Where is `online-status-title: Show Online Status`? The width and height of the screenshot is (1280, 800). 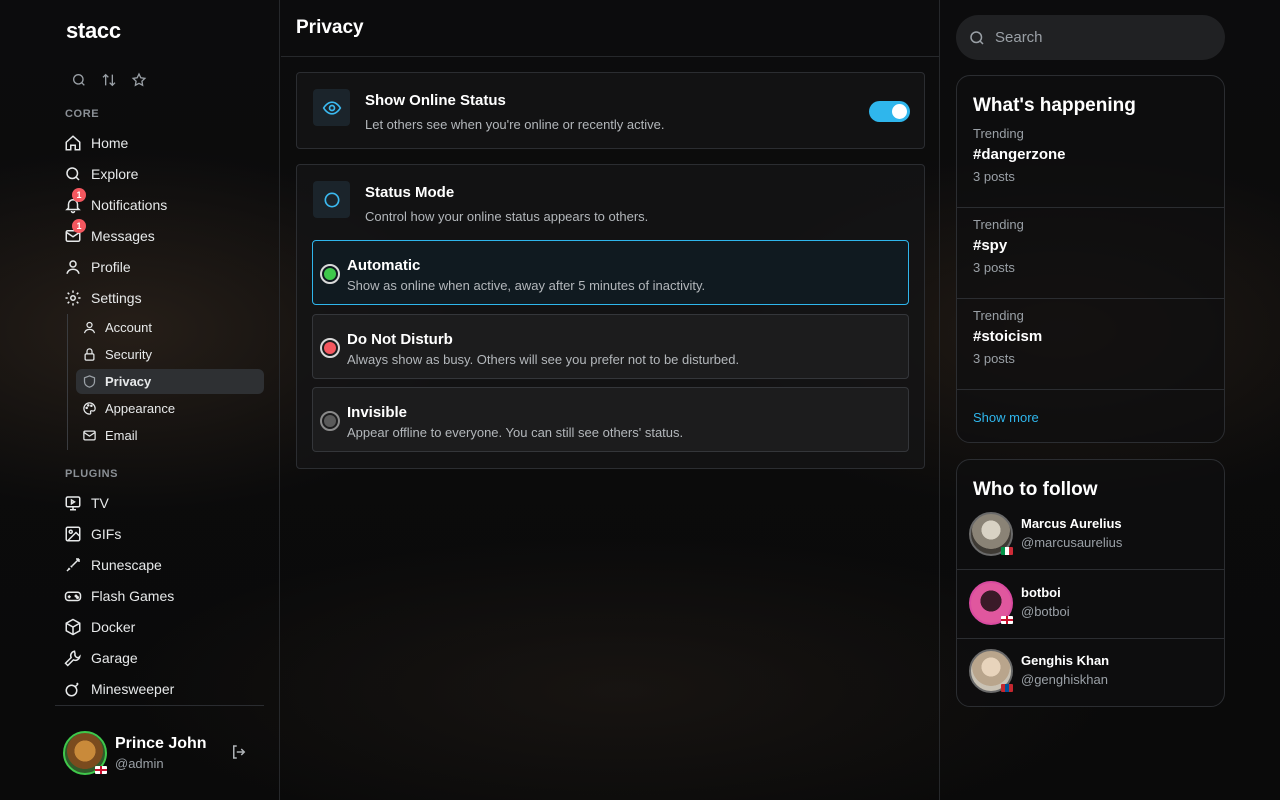 online-status-title: Show Online Status is located at coordinates (435, 100).